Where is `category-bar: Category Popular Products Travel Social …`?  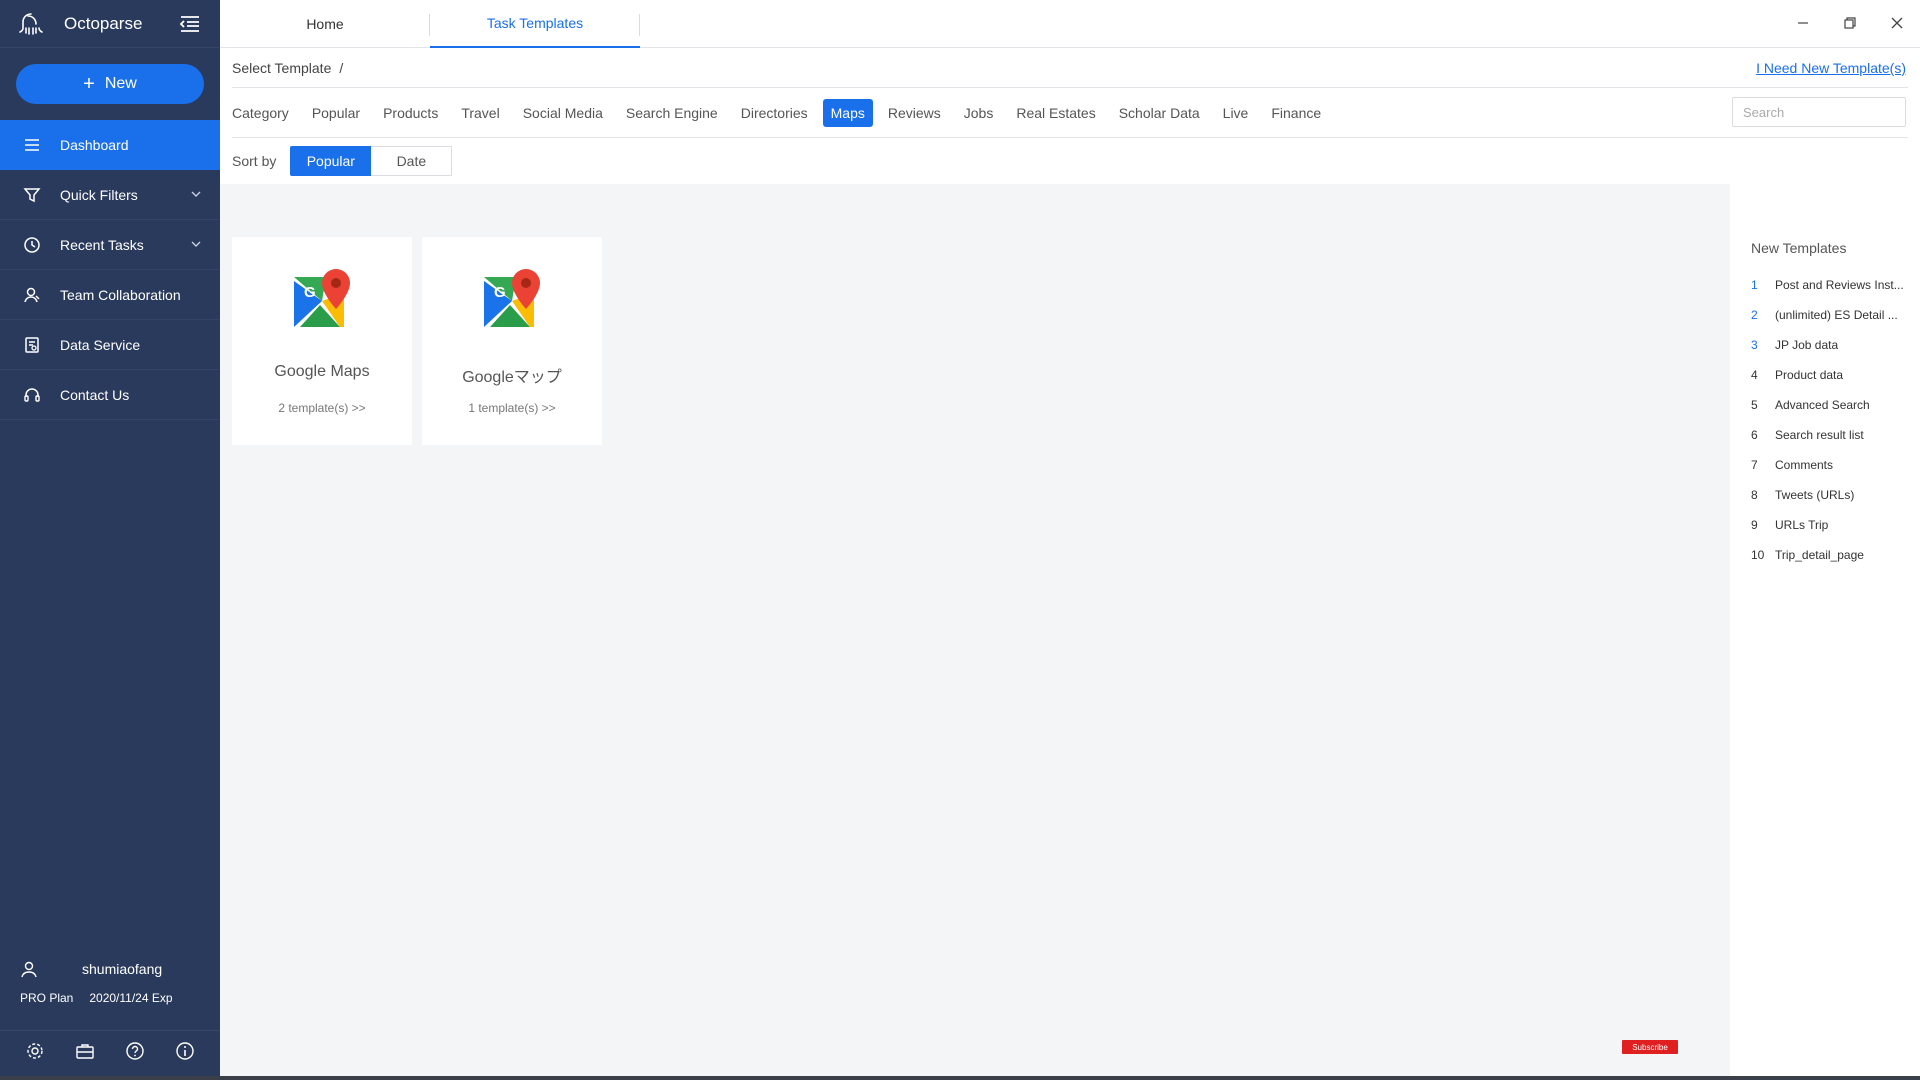 category-bar: Category Popular Products Travel Social … is located at coordinates (1075, 113).